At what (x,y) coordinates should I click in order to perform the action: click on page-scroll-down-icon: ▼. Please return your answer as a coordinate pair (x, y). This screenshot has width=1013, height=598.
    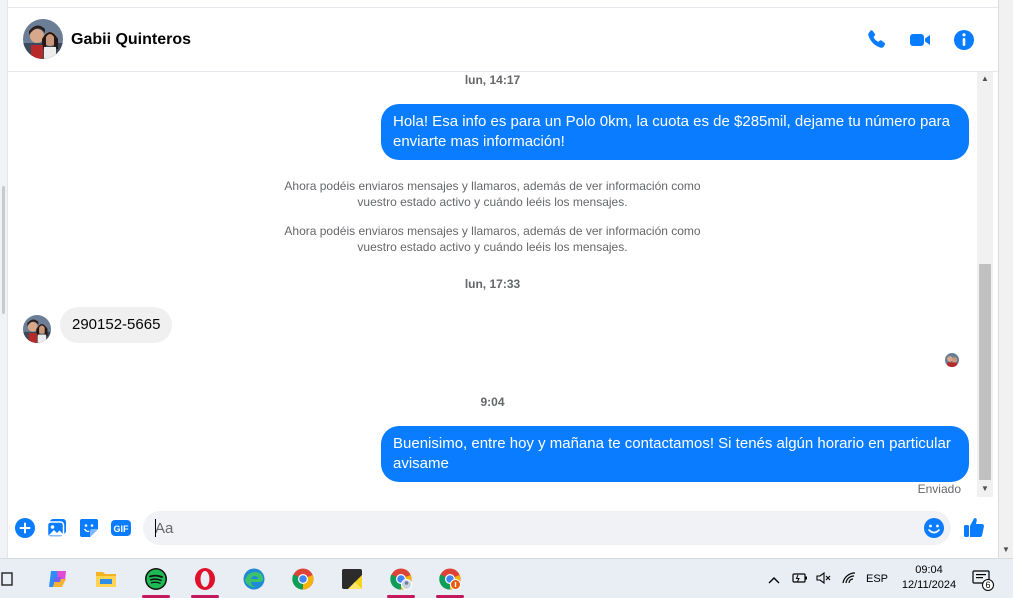
    Looking at the image, I should click on (1006, 550).